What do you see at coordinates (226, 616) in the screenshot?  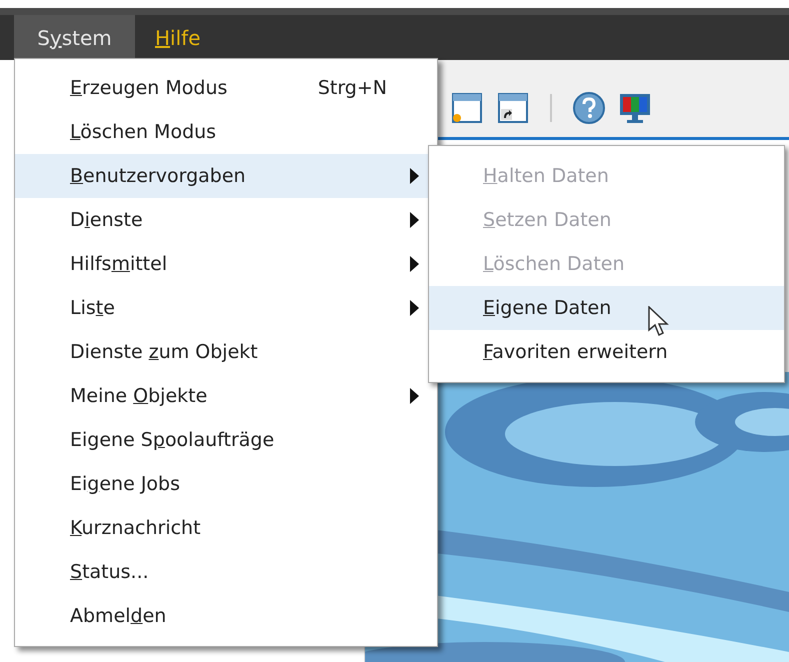 I see `menu-item: Abmelden` at bounding box center [226, 616].